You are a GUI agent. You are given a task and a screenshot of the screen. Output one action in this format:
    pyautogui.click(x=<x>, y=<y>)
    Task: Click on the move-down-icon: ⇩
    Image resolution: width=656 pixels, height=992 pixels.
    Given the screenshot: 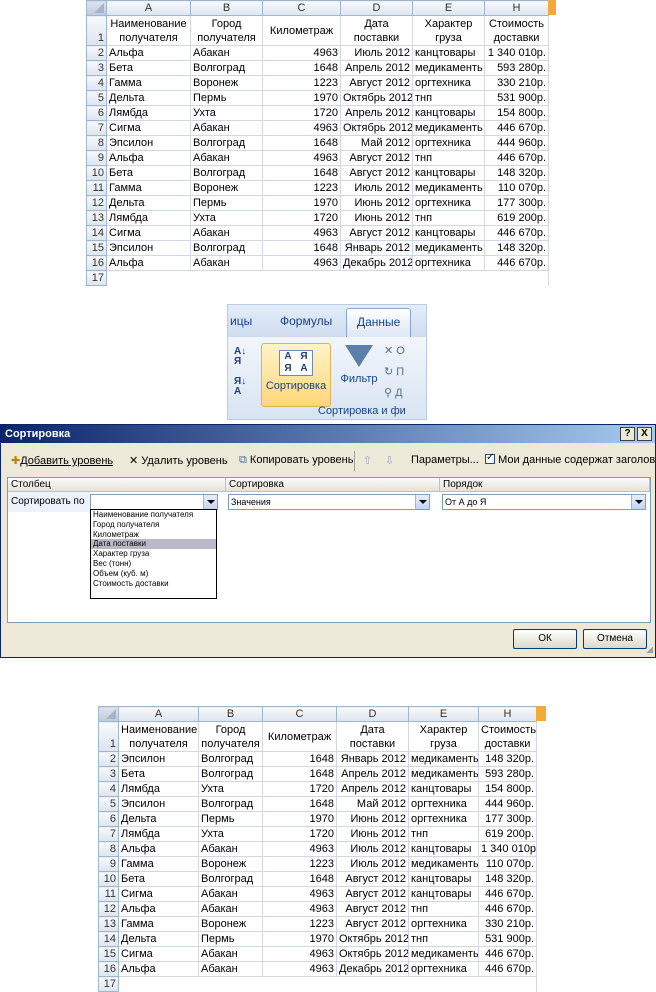 What is the action you would take?
    pyautogui.click(x=389, y=460)
    